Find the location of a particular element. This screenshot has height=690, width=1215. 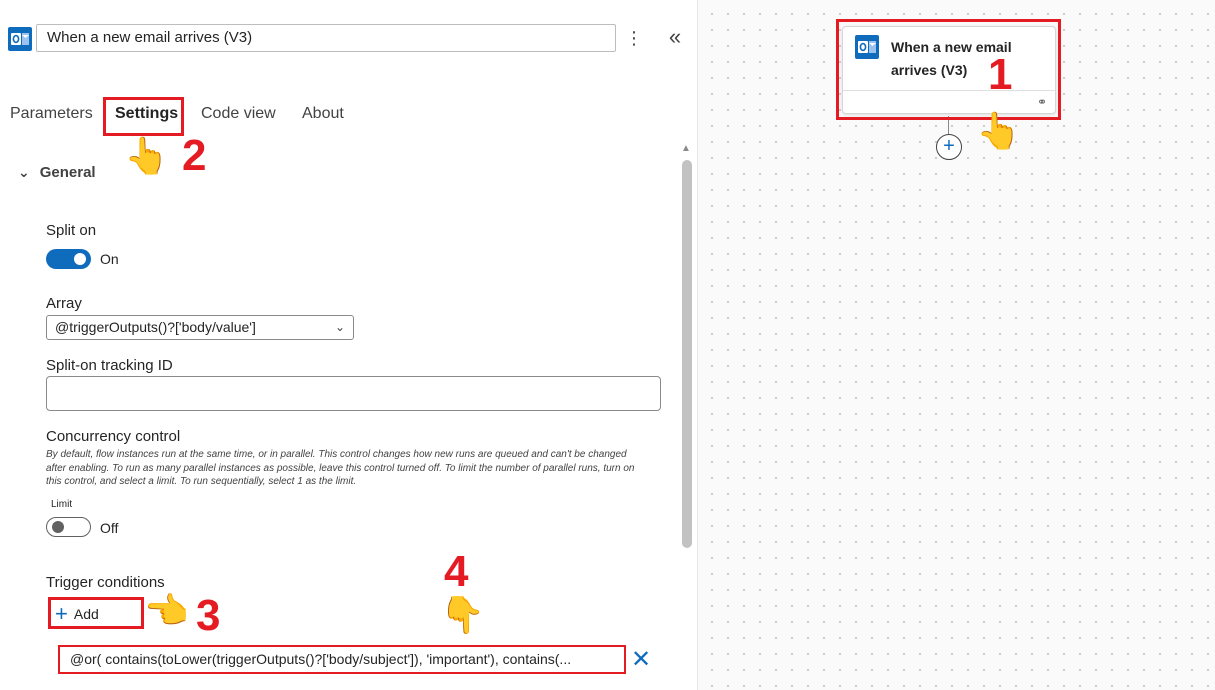

connector-line is located at coordinates (948, 126).